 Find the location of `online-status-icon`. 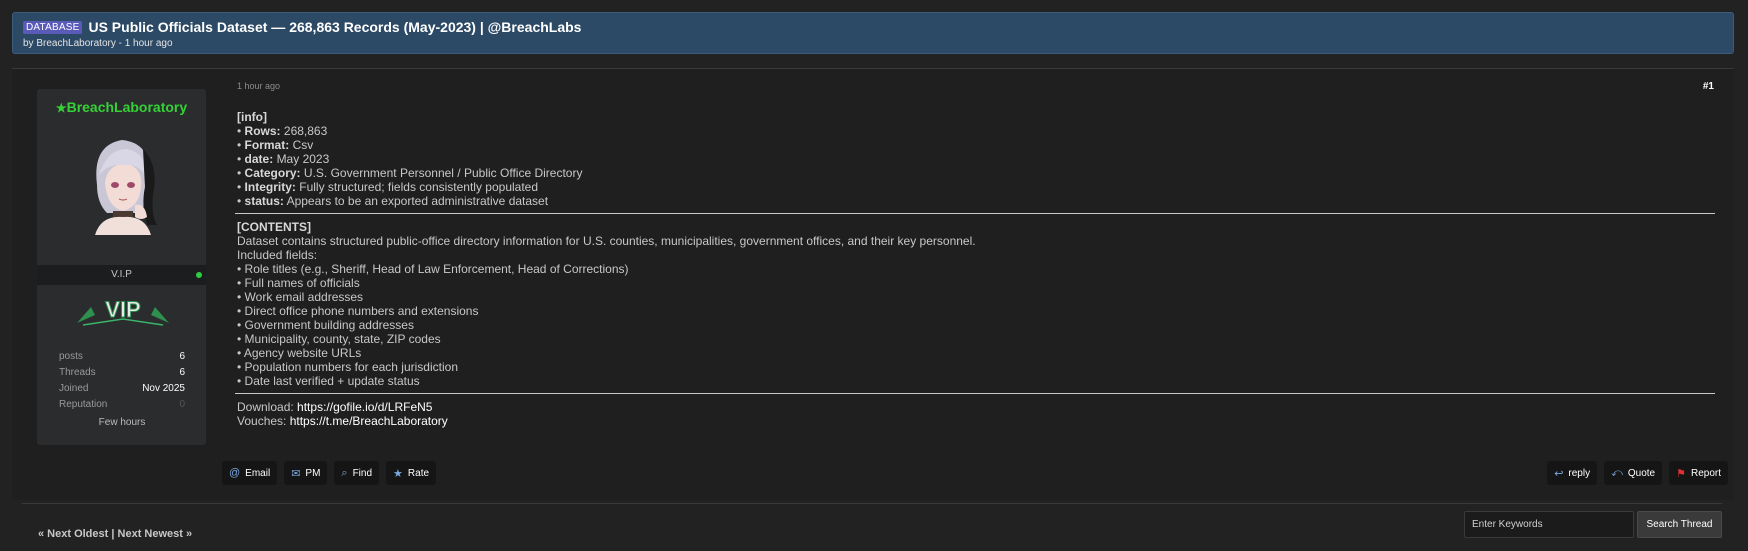

online-status-icon is located at coordinates (199, 275).